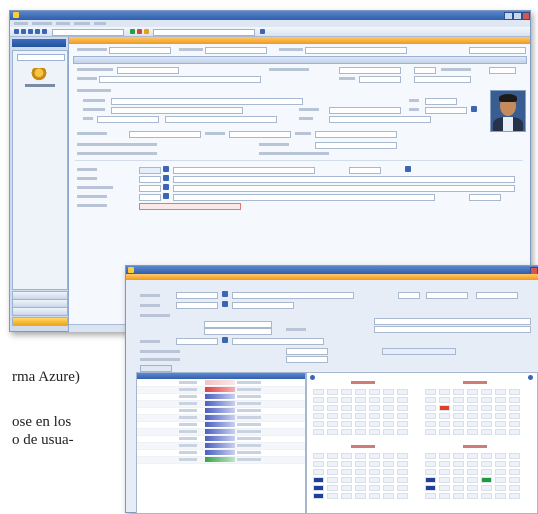 This screenshot has height=514, width=538. What do you see at coordinates (526, 16) in the screenshot?
I see `close-button` at bounding box center [526, 16].